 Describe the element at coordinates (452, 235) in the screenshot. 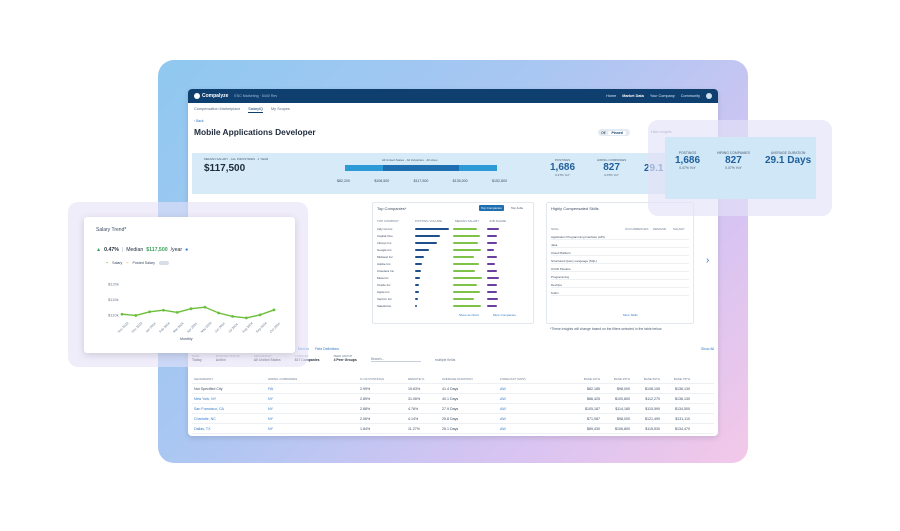

I see `company-row: Capital One` at that location.